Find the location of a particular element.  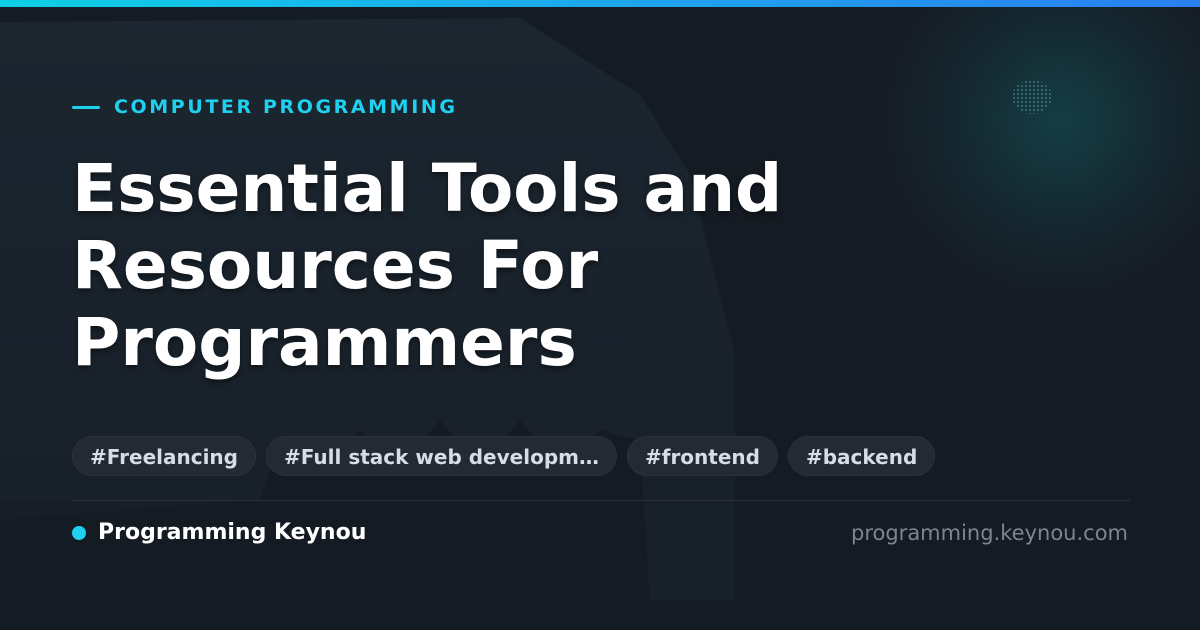

footer-divider is located at coordinates (601, 500).